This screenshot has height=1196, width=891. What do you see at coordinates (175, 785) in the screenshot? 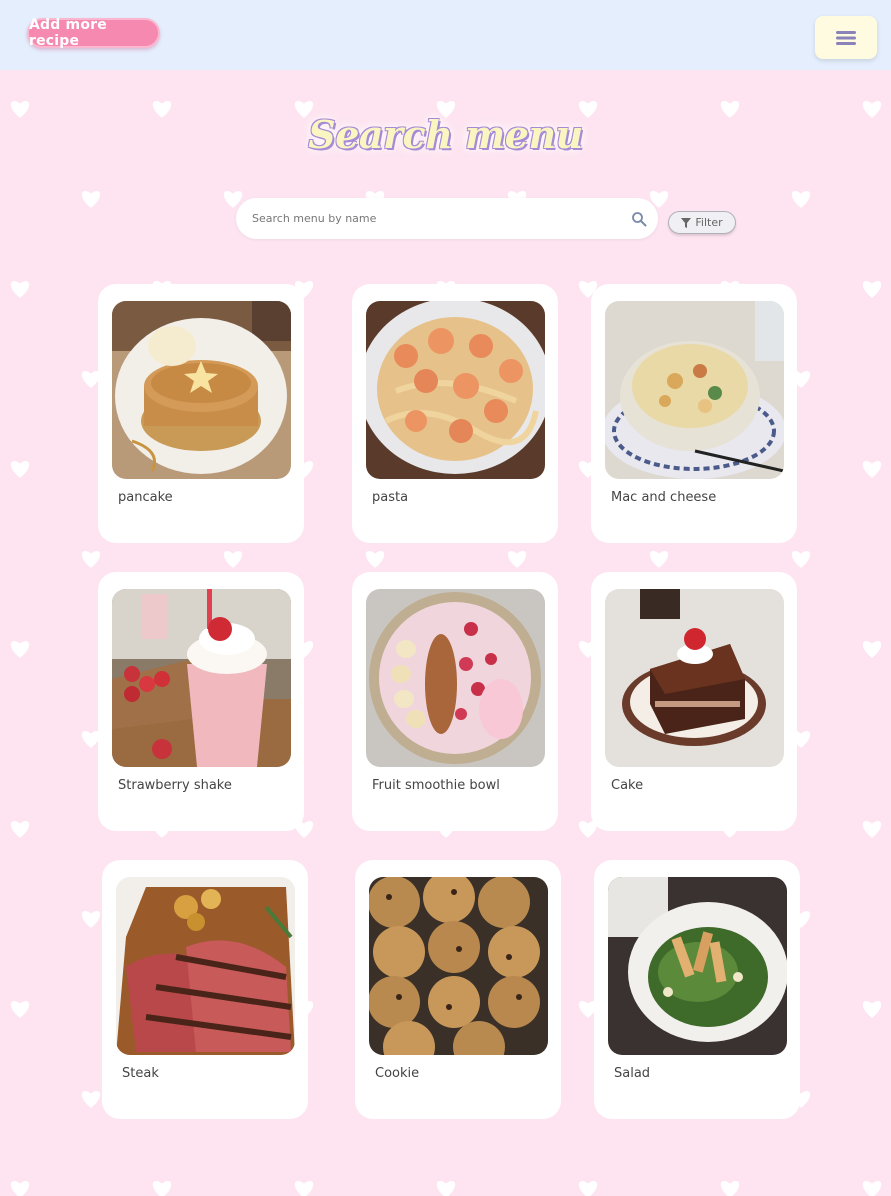
I see `recipe-name: Strawberry shake` at bounding box center [175, 785].